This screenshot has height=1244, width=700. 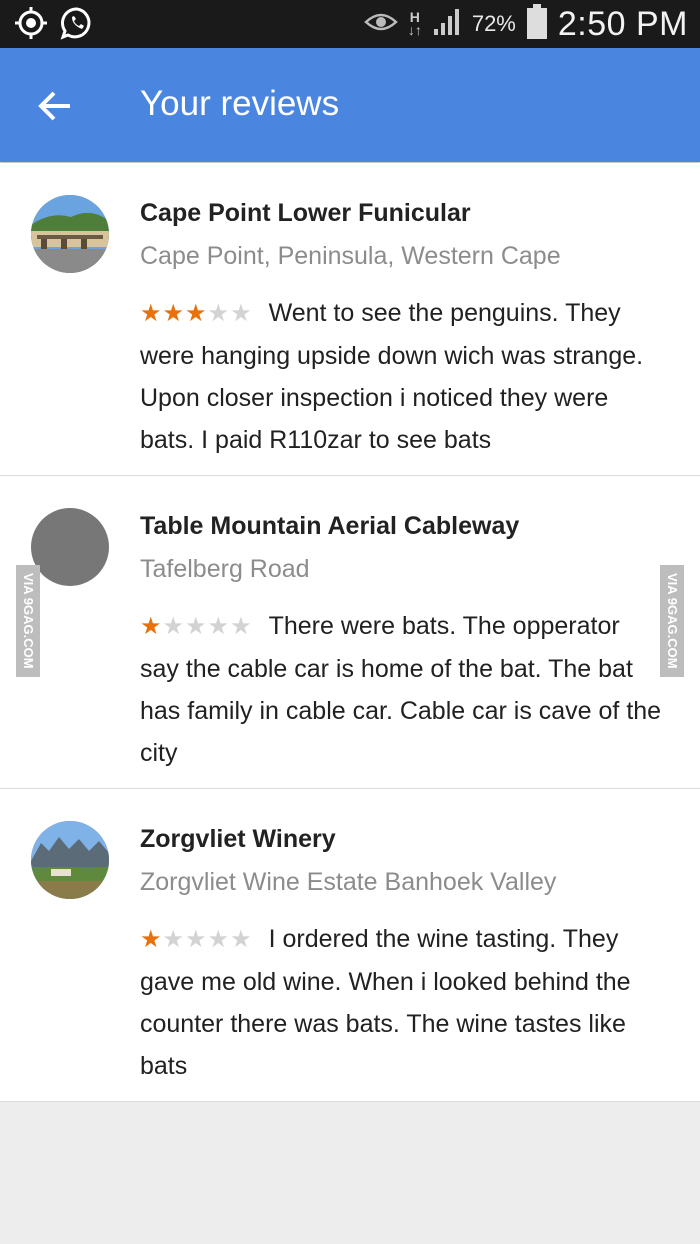 I want to click on battery-icon, so click(x=537, y=24).